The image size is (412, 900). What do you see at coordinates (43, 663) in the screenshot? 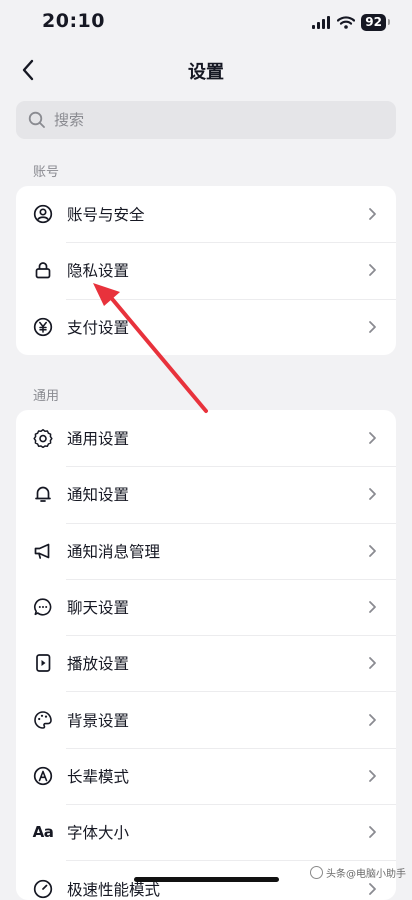
I see `play-file-icon` at bounding box center [43, 663].